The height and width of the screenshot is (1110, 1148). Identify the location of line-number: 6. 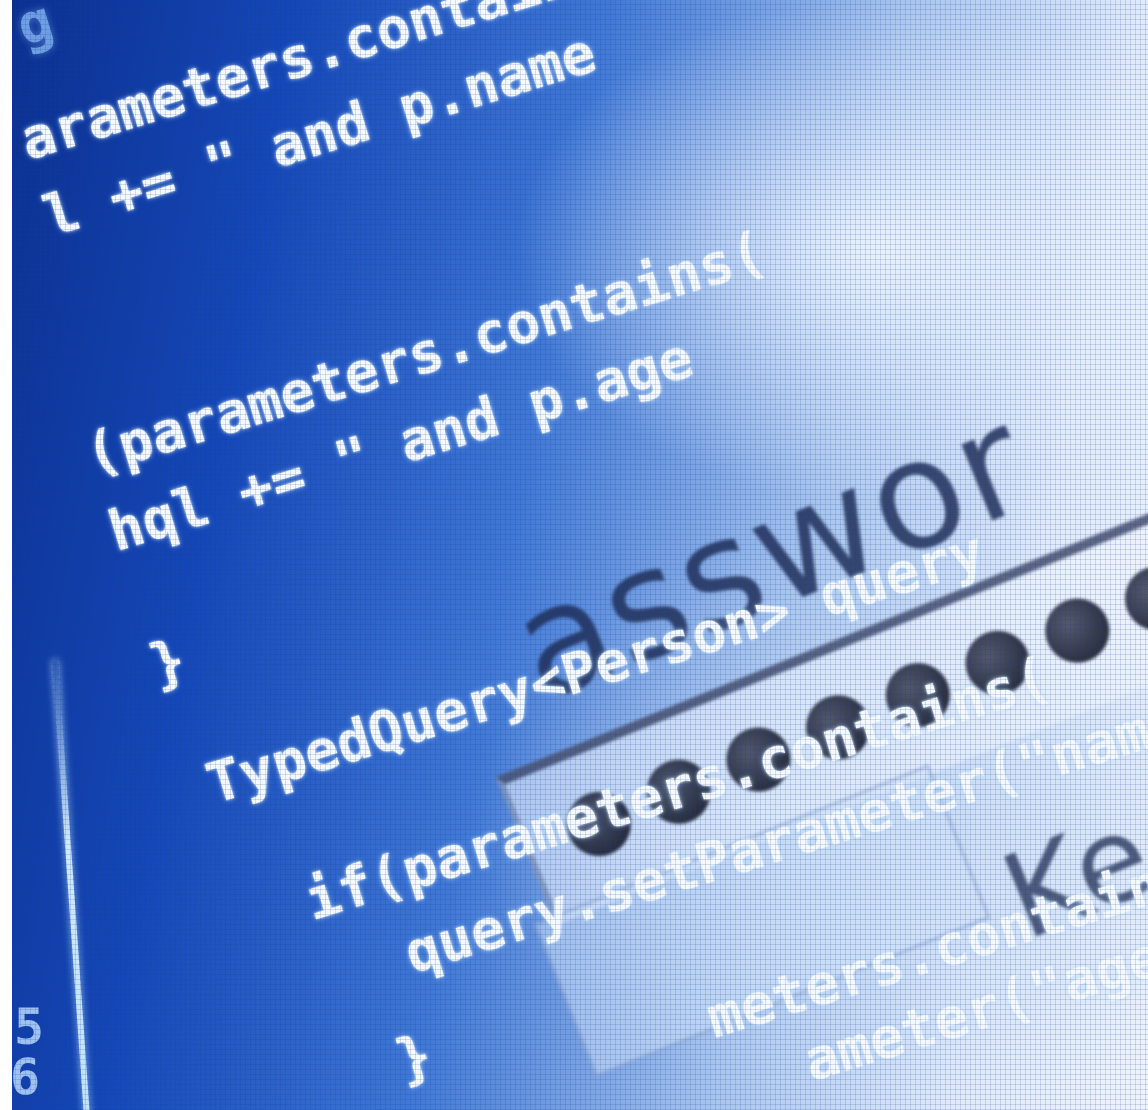
(25, 1077).